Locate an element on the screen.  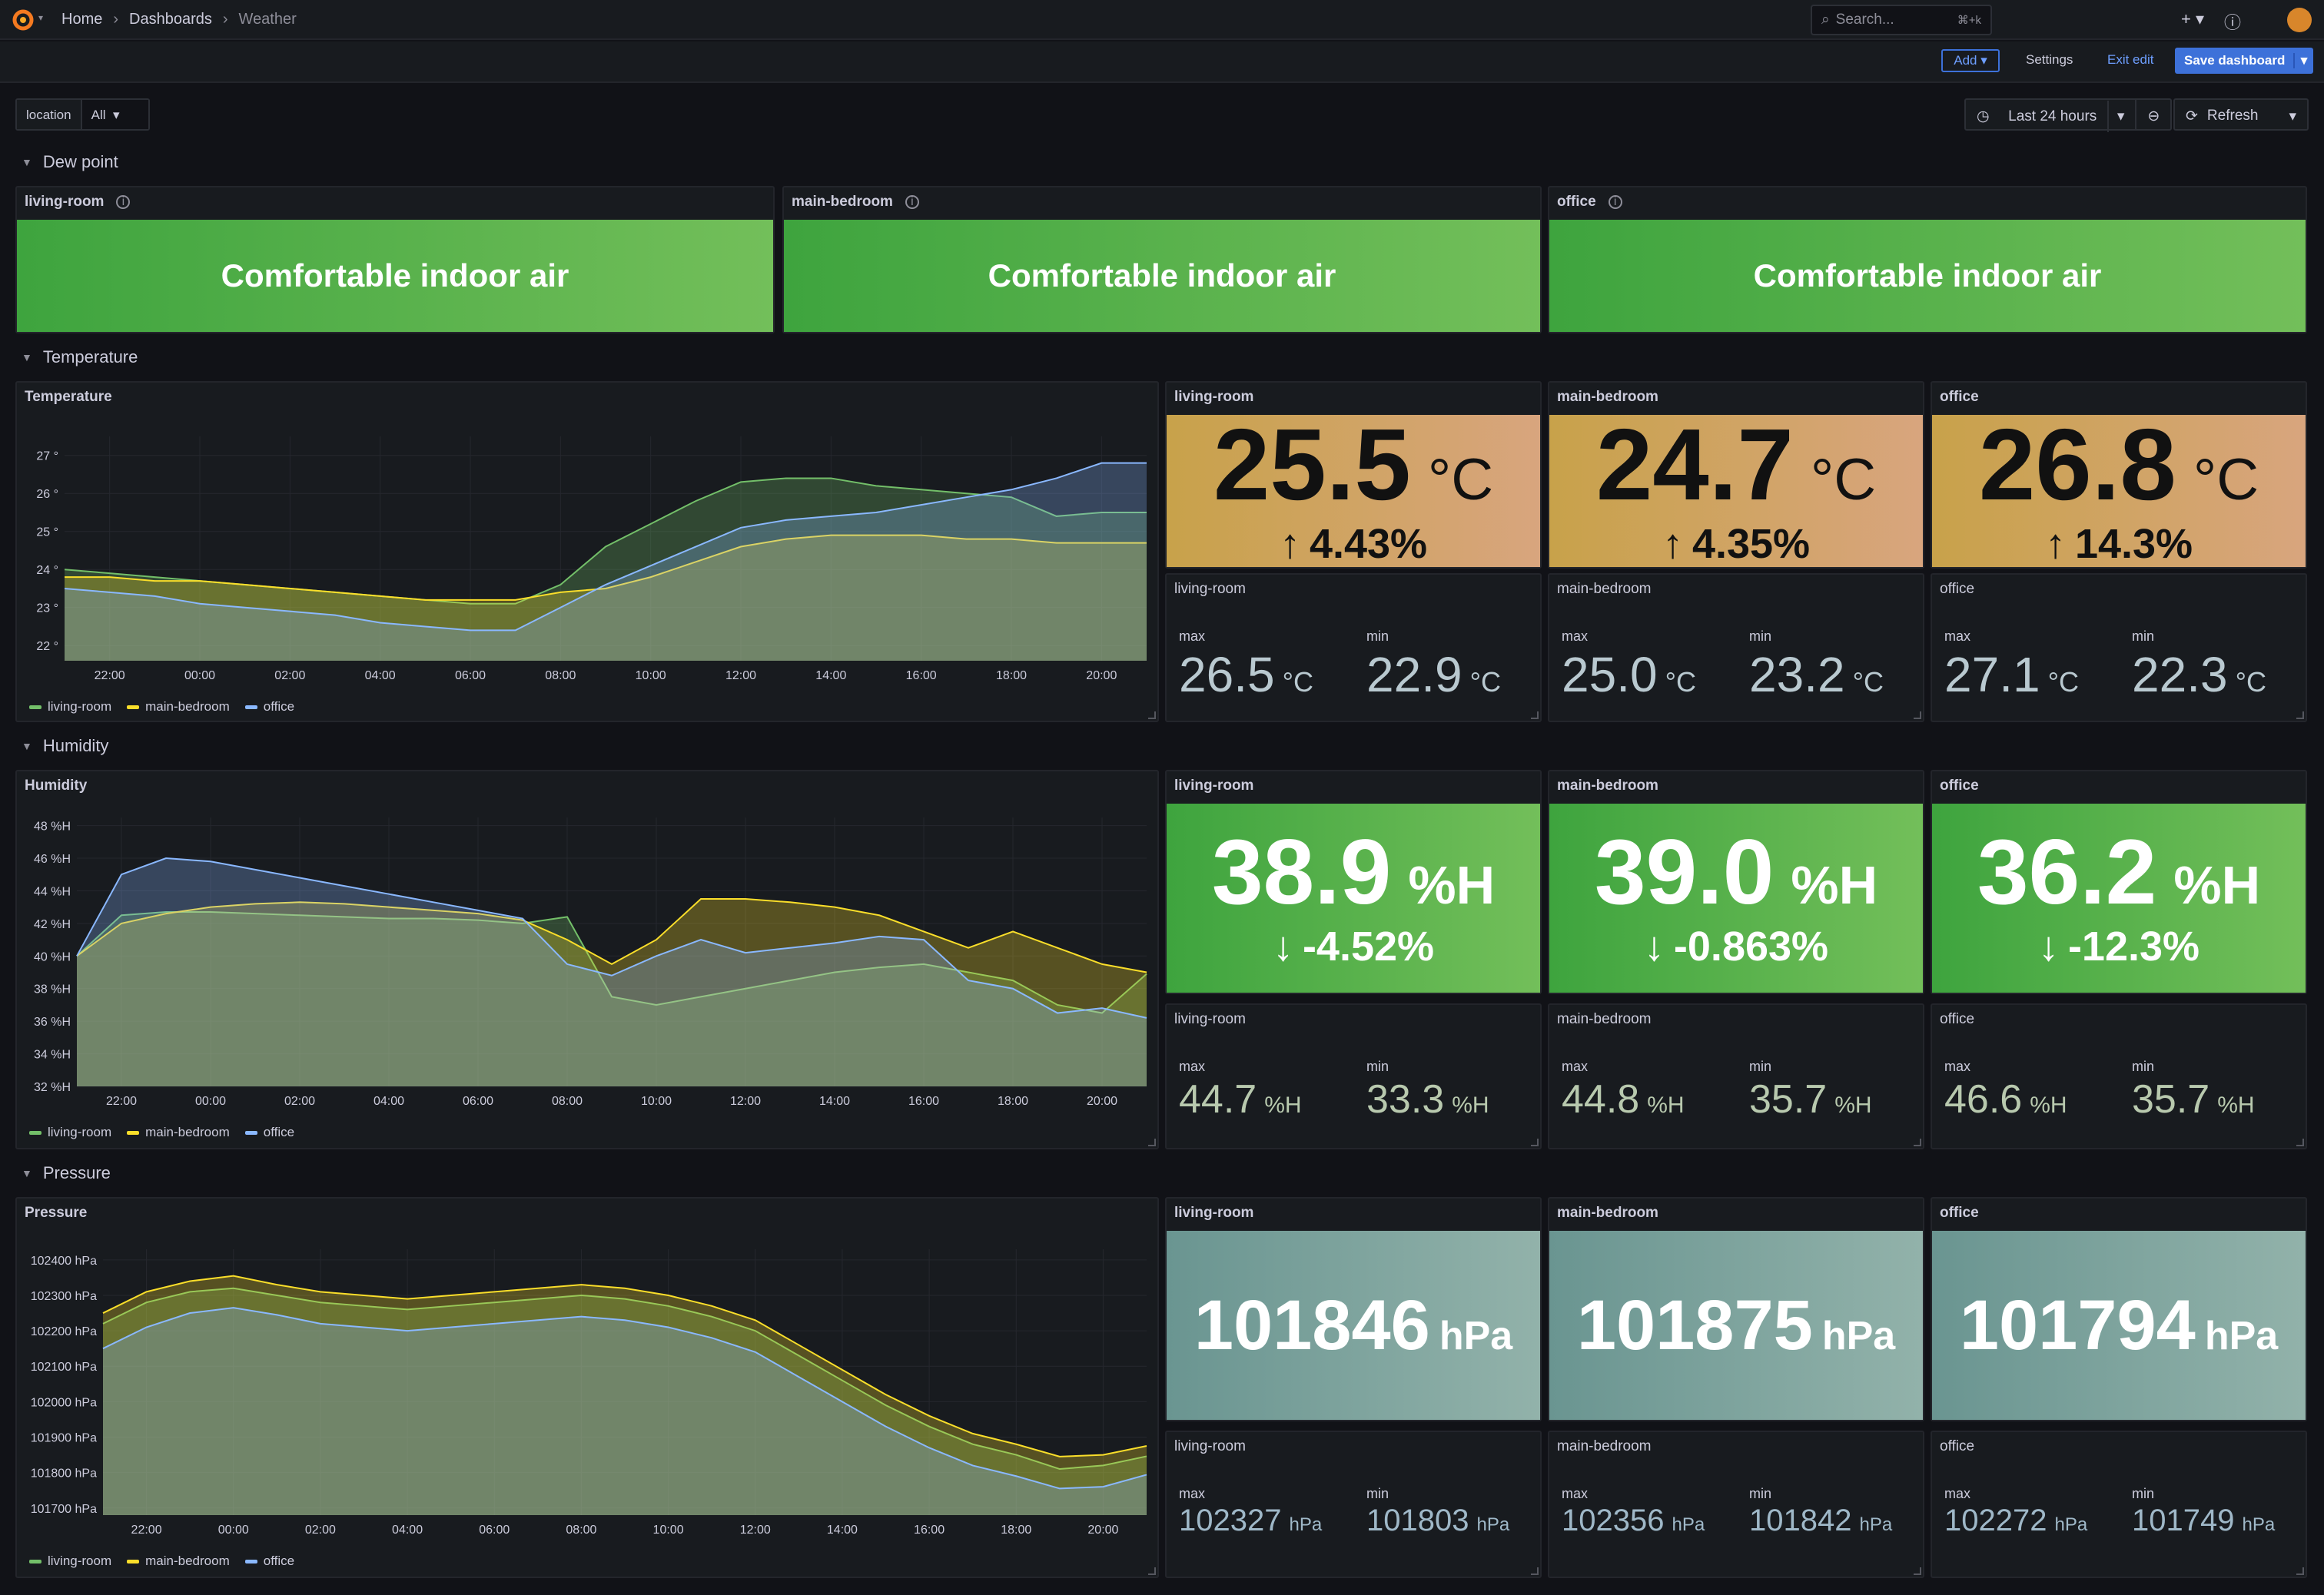
breadcrumb-dashboards: Dashboards is located at coordinates (170, 19).